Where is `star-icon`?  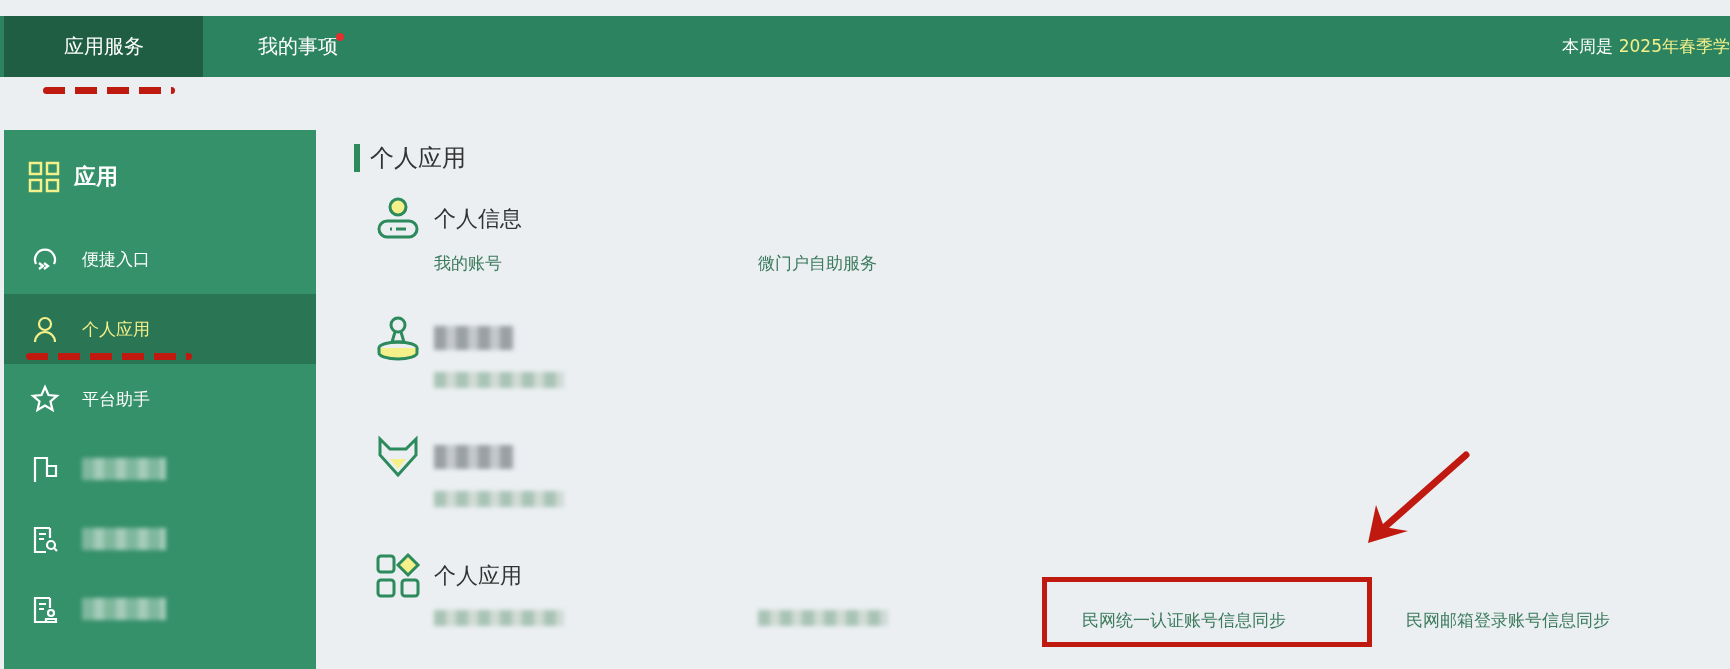 star-icon is located at coordinates (45, 399).